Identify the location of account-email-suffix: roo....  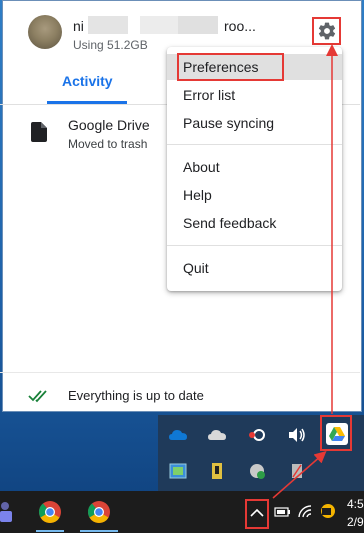
(240, 26).